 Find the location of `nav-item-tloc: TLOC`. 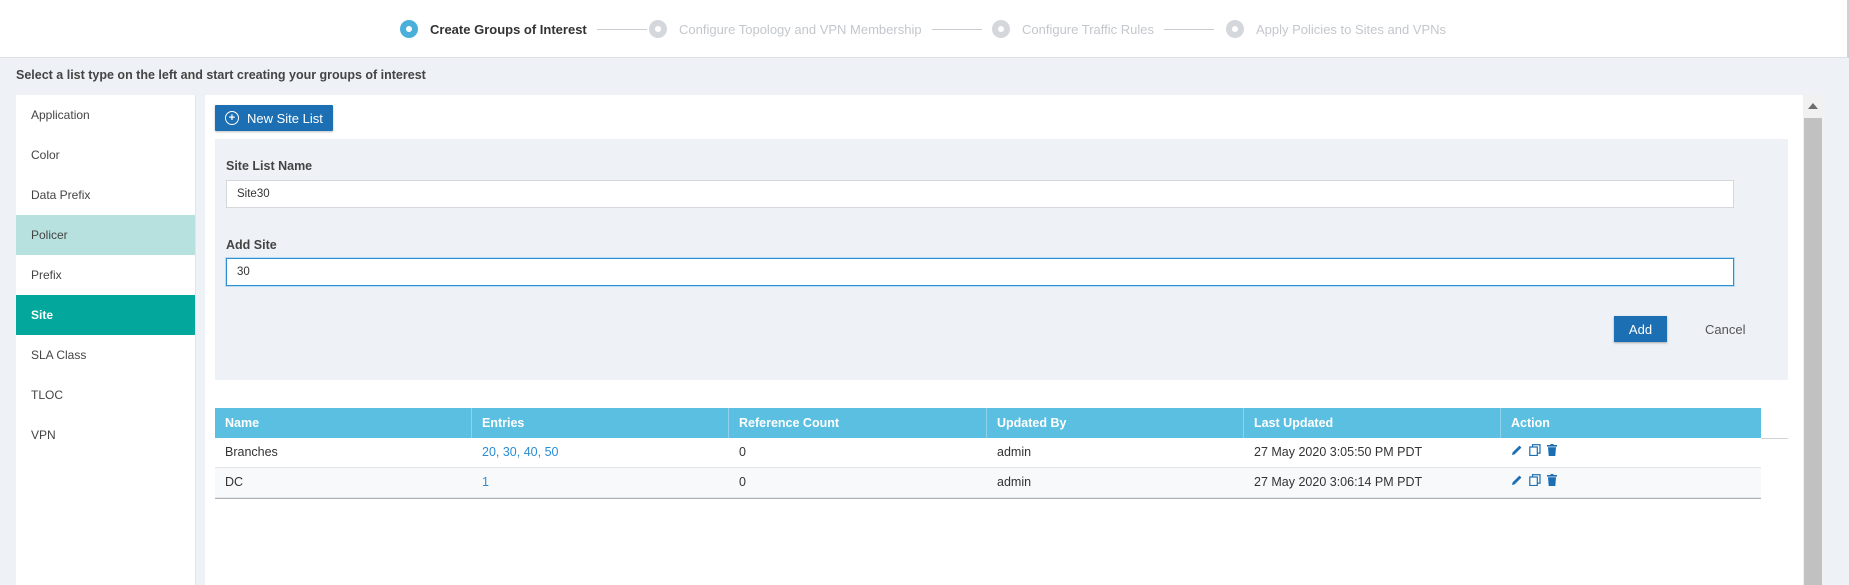

nav-item-tloc: TLOC is located at coordinates (105, 395).